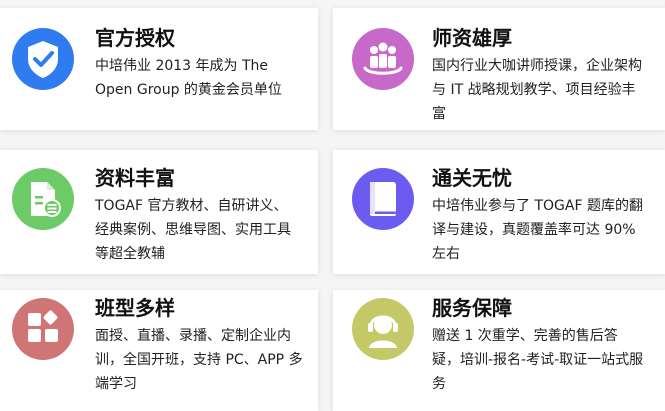 This screenshot has height=411, width=665. What do you see at coordinates (188, 78) in the screenshot?
I see `card-description: 中培伟业 2013 年成为 The Open Group 的黄金会员单位` at bounding box center [188, 78].